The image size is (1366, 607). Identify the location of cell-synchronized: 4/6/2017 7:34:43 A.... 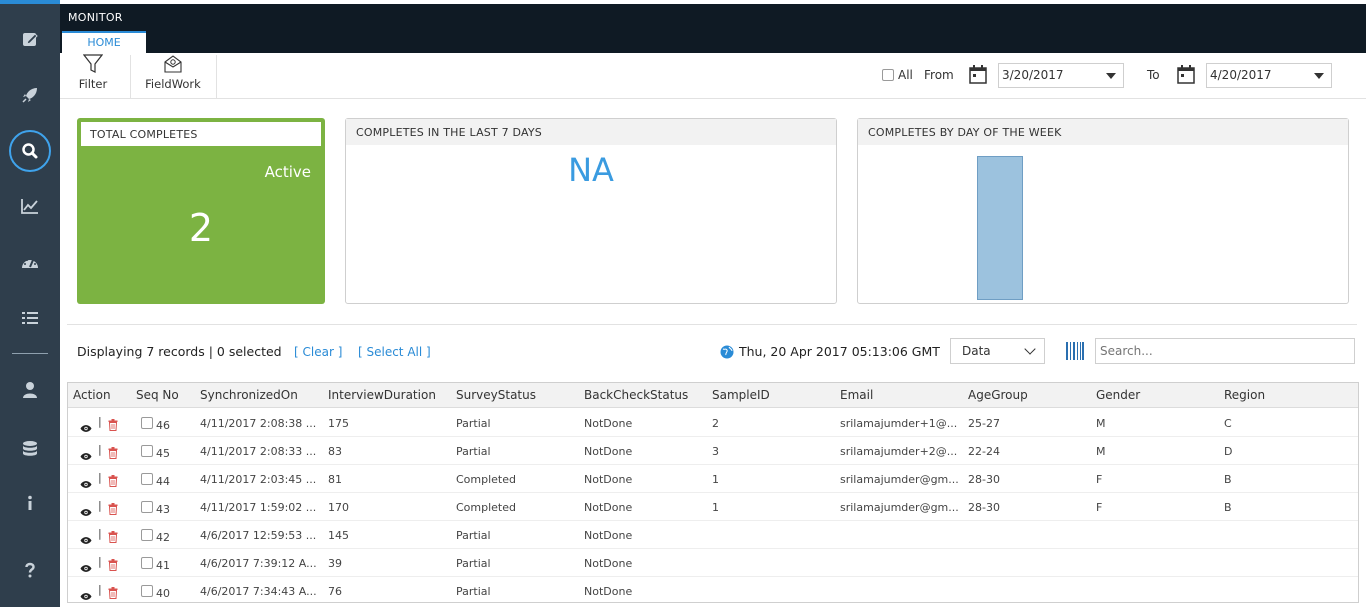
(258, 591).